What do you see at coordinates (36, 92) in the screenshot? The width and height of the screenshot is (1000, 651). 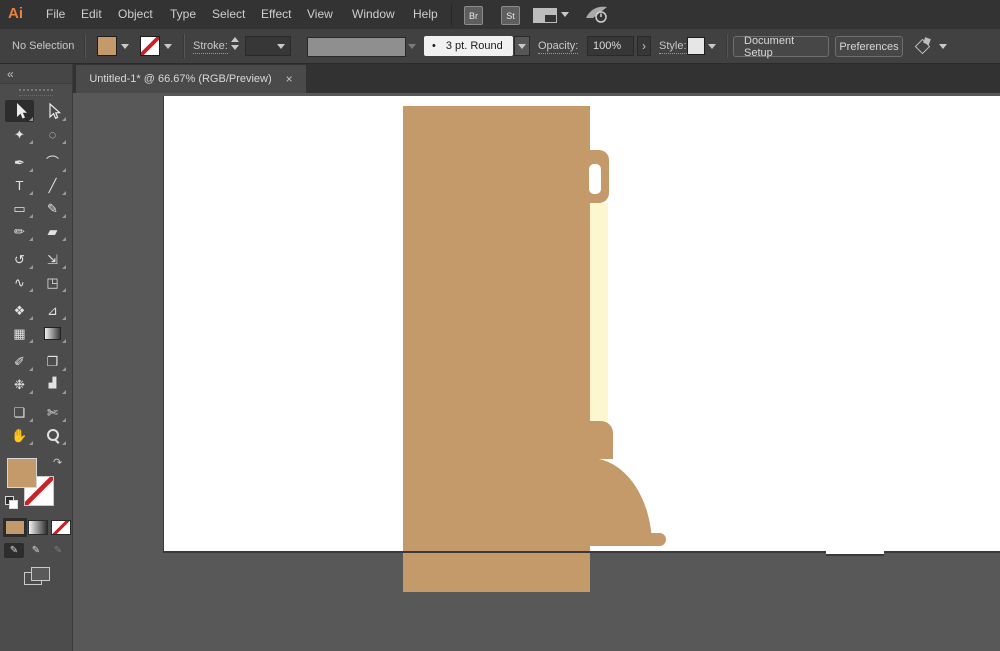 I see `panel-drag-handle` at bounding box center [36, 92].